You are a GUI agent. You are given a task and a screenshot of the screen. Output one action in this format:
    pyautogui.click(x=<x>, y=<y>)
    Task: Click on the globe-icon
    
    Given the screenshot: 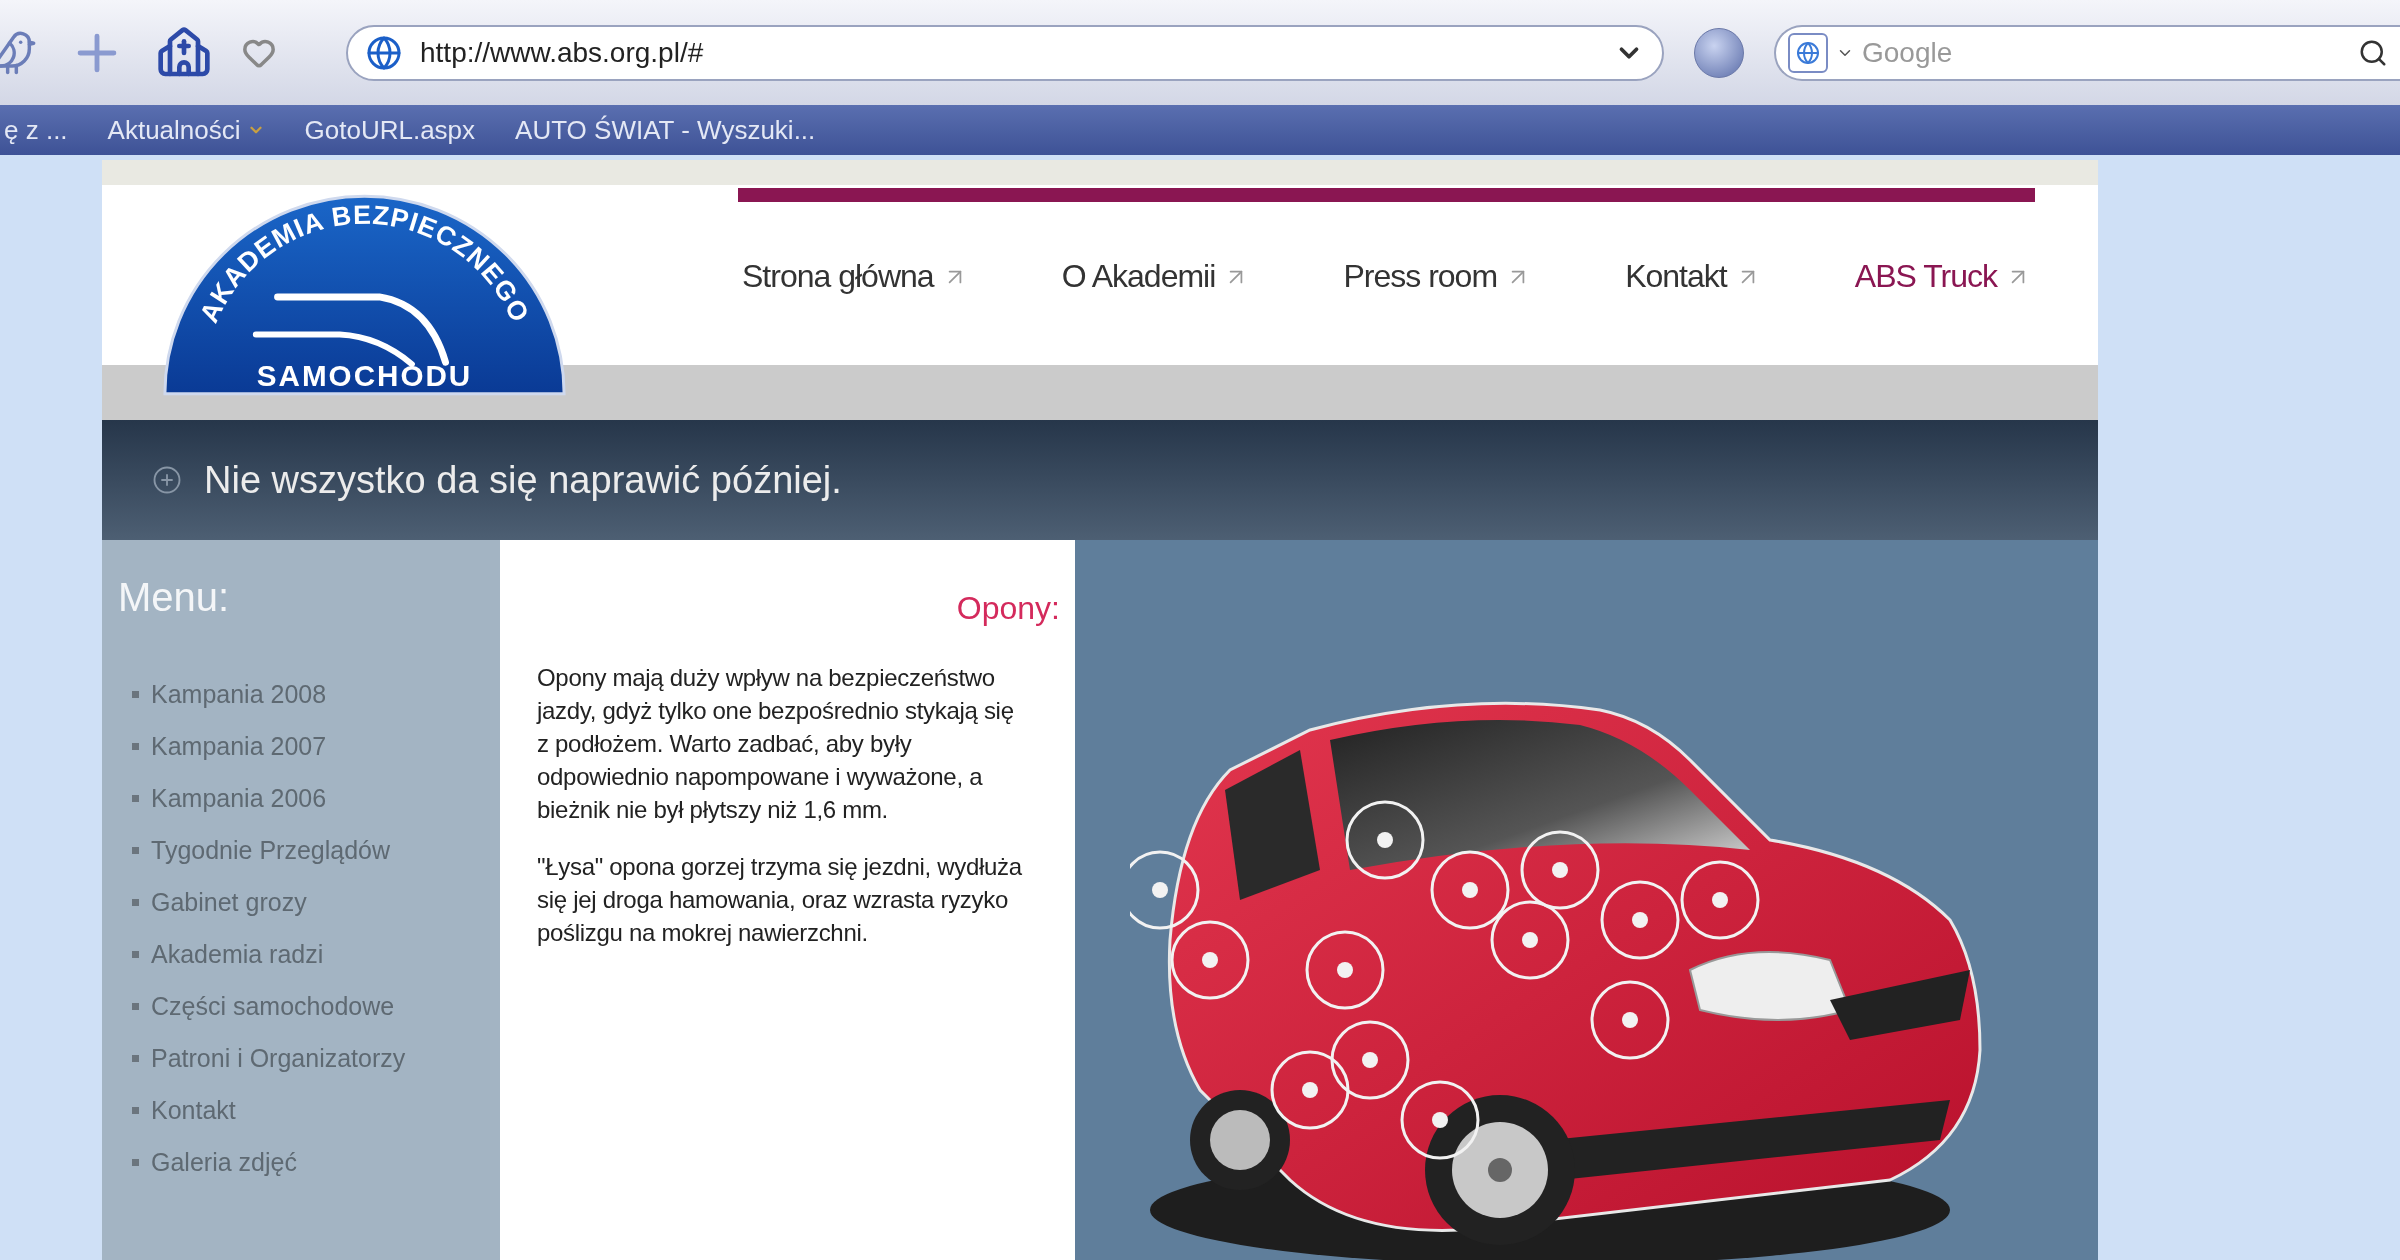 What is the action you would take?
    pyautogui.click(x=384, y=52)
    